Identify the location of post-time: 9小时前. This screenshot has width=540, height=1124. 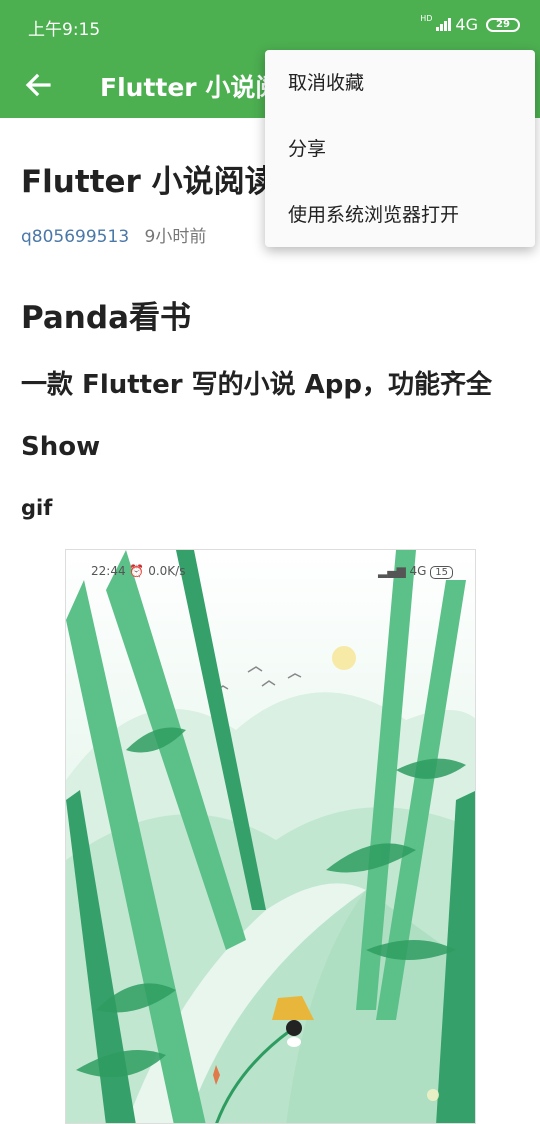
(175, 237).